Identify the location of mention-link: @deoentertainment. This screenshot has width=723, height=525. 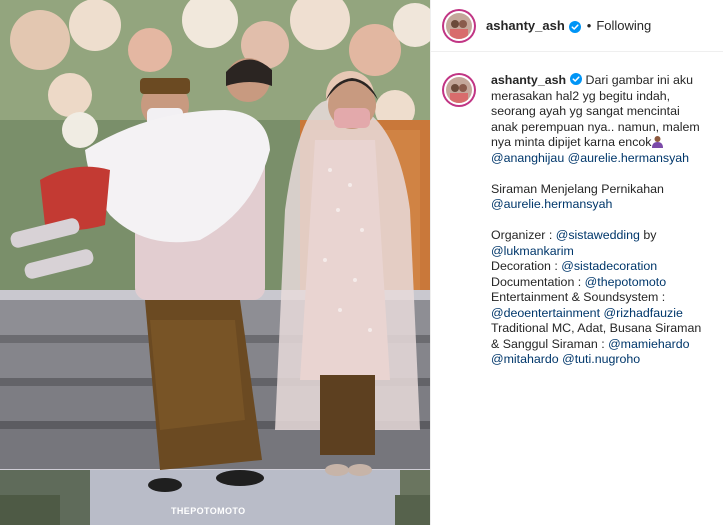
(545, 313).